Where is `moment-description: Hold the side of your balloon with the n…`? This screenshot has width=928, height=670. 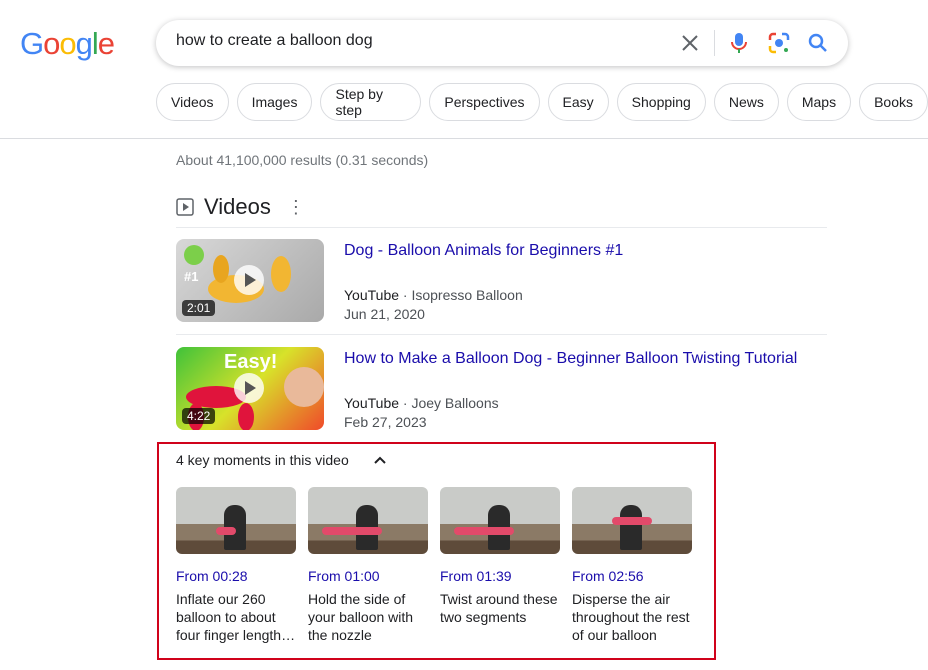 moment-description: Hold the side of your balloon with the n… is located at coordinates (361, 617).